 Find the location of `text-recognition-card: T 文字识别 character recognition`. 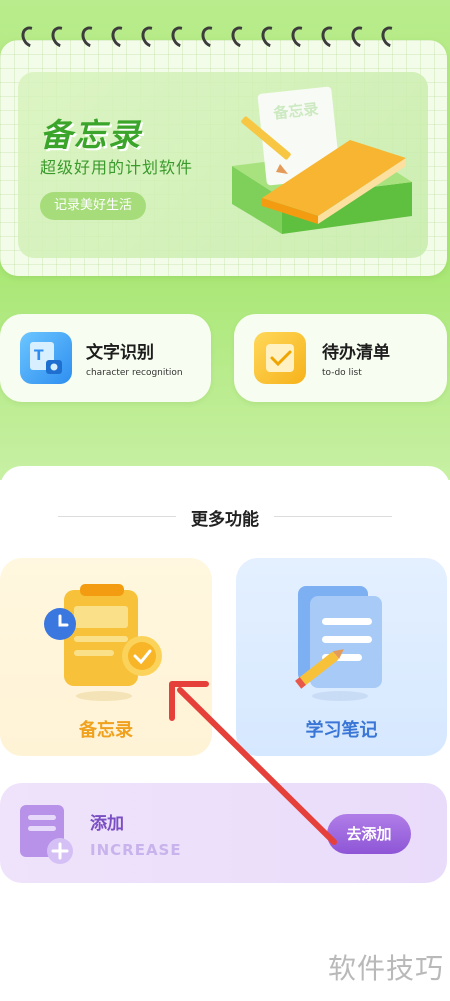

text-recognition-card: T 文字识别 character recognition is located at coordinates (105, 358).